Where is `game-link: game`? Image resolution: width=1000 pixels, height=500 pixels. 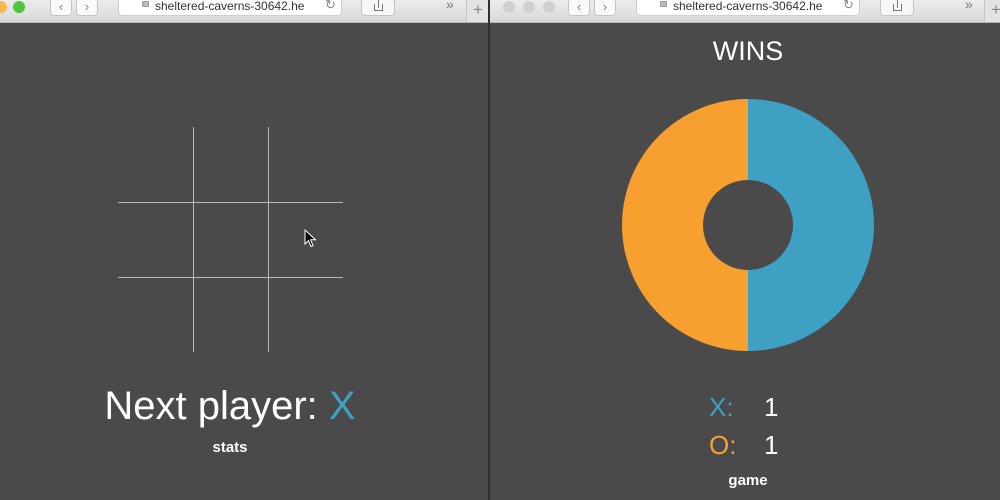 game-link: game is located at coordinates (745, 480).